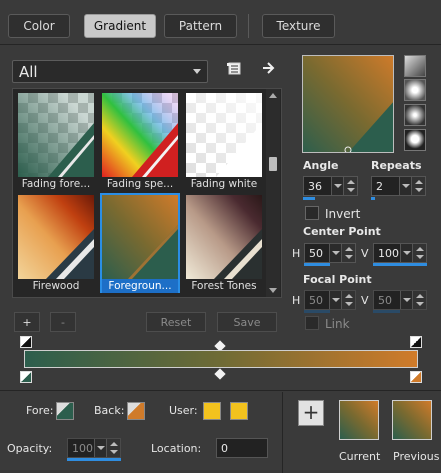  I want to click on save-button: Save, so click(247, 322).